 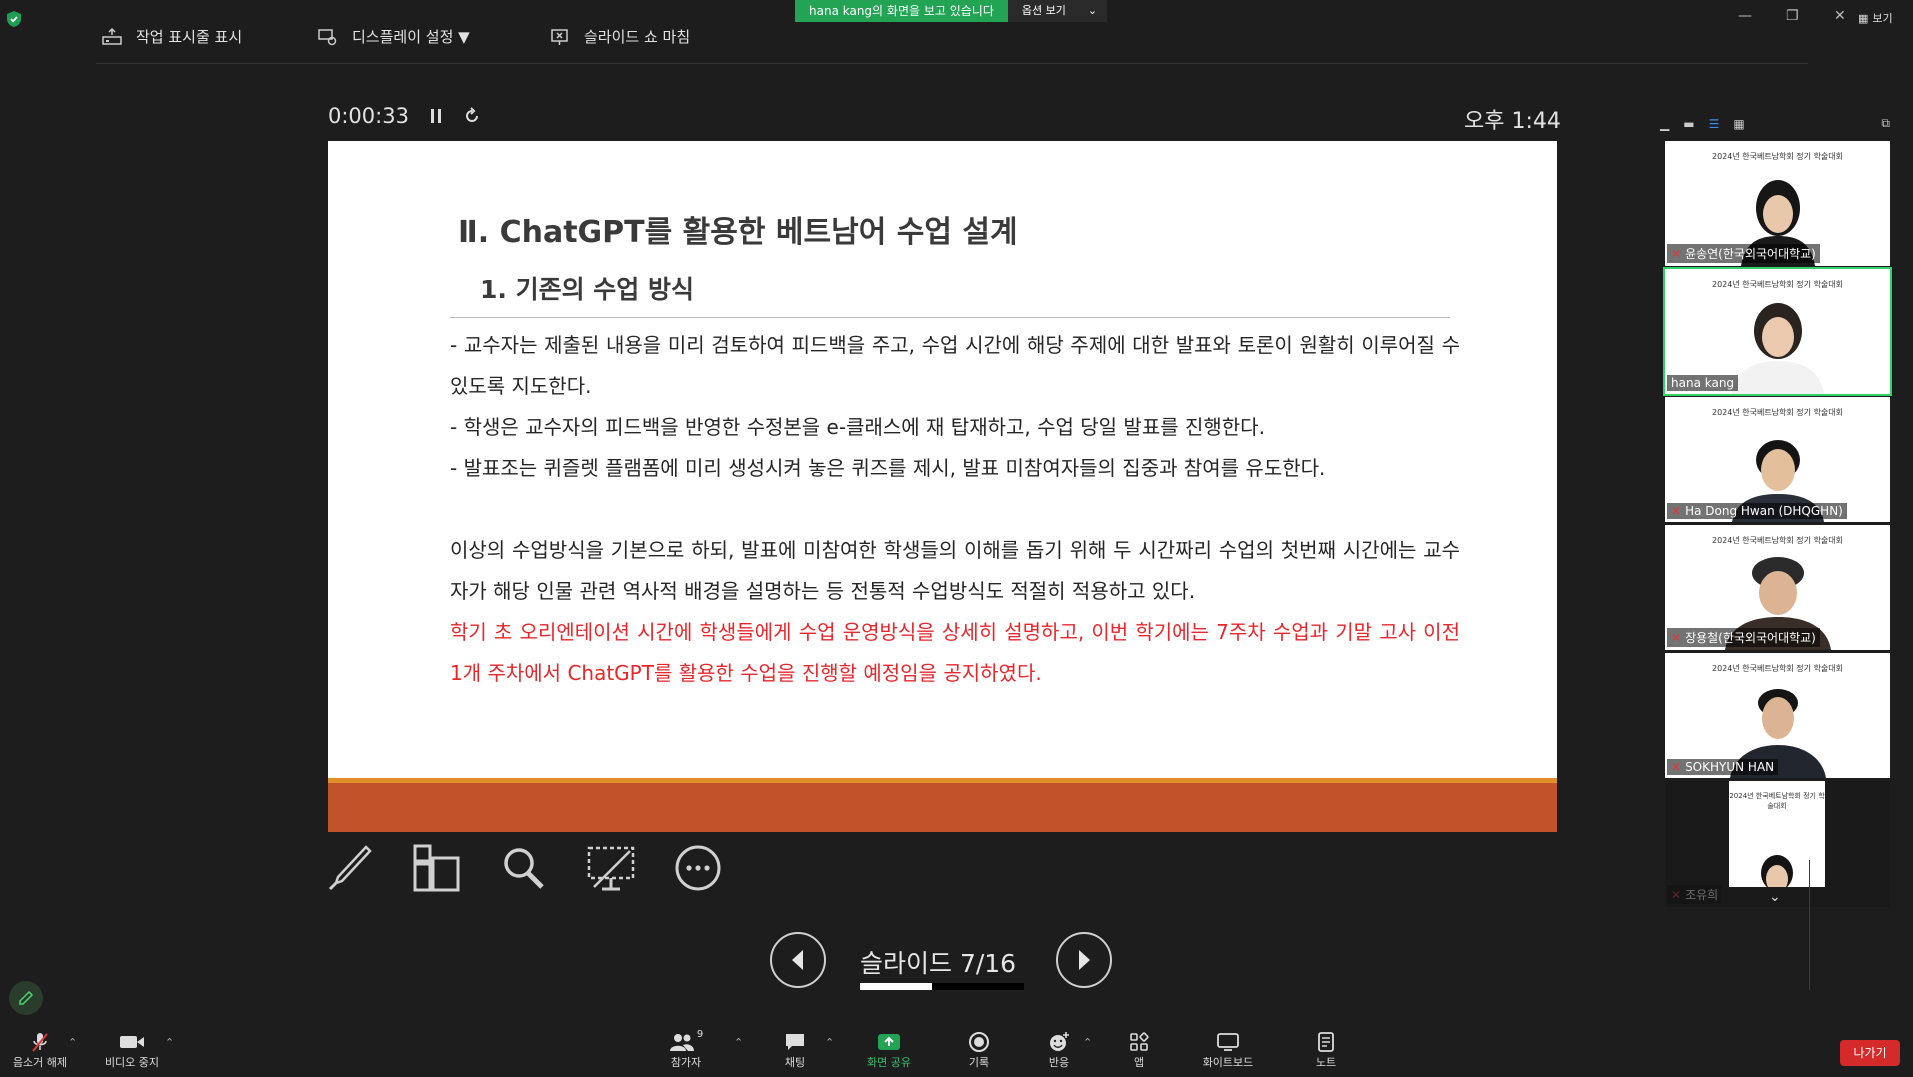 What do you see at coordinates (686, 1041) in the screenshot?
I see `participants-icon: 9` at bounding box center [686, 1041].